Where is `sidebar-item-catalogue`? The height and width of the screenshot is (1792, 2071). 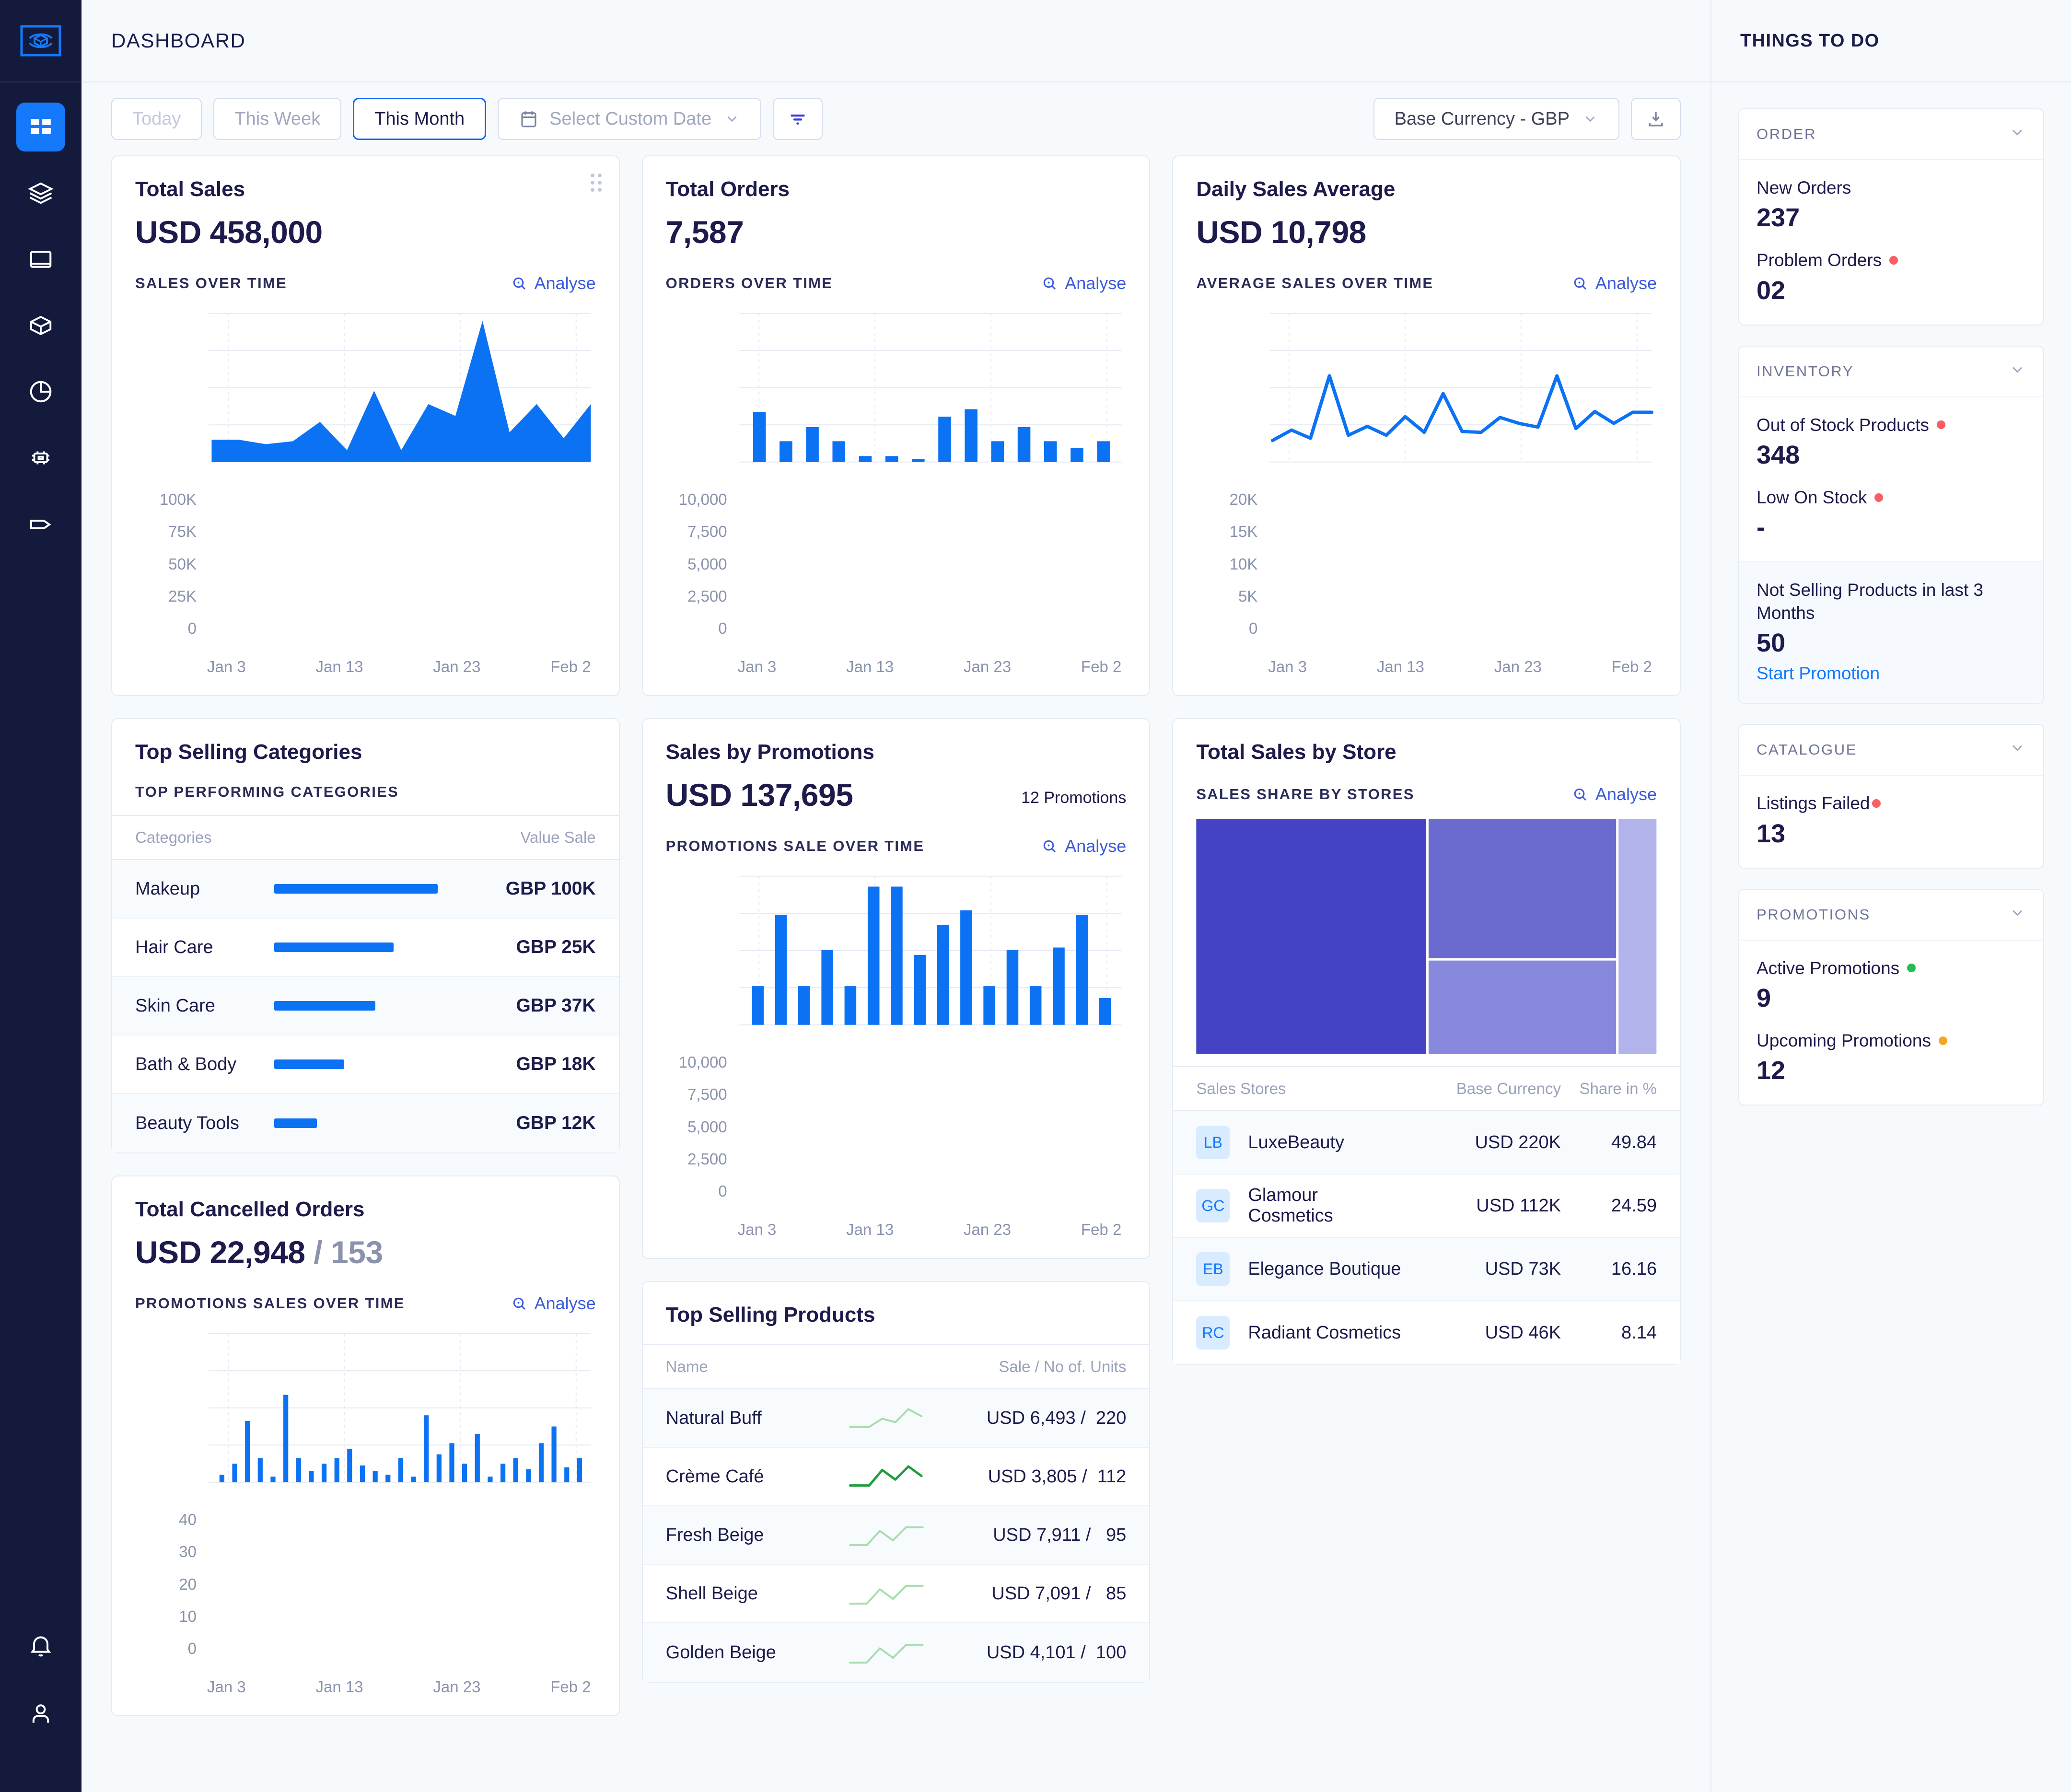
sidebar-item-catalogue is located at coordinates (40, 259).